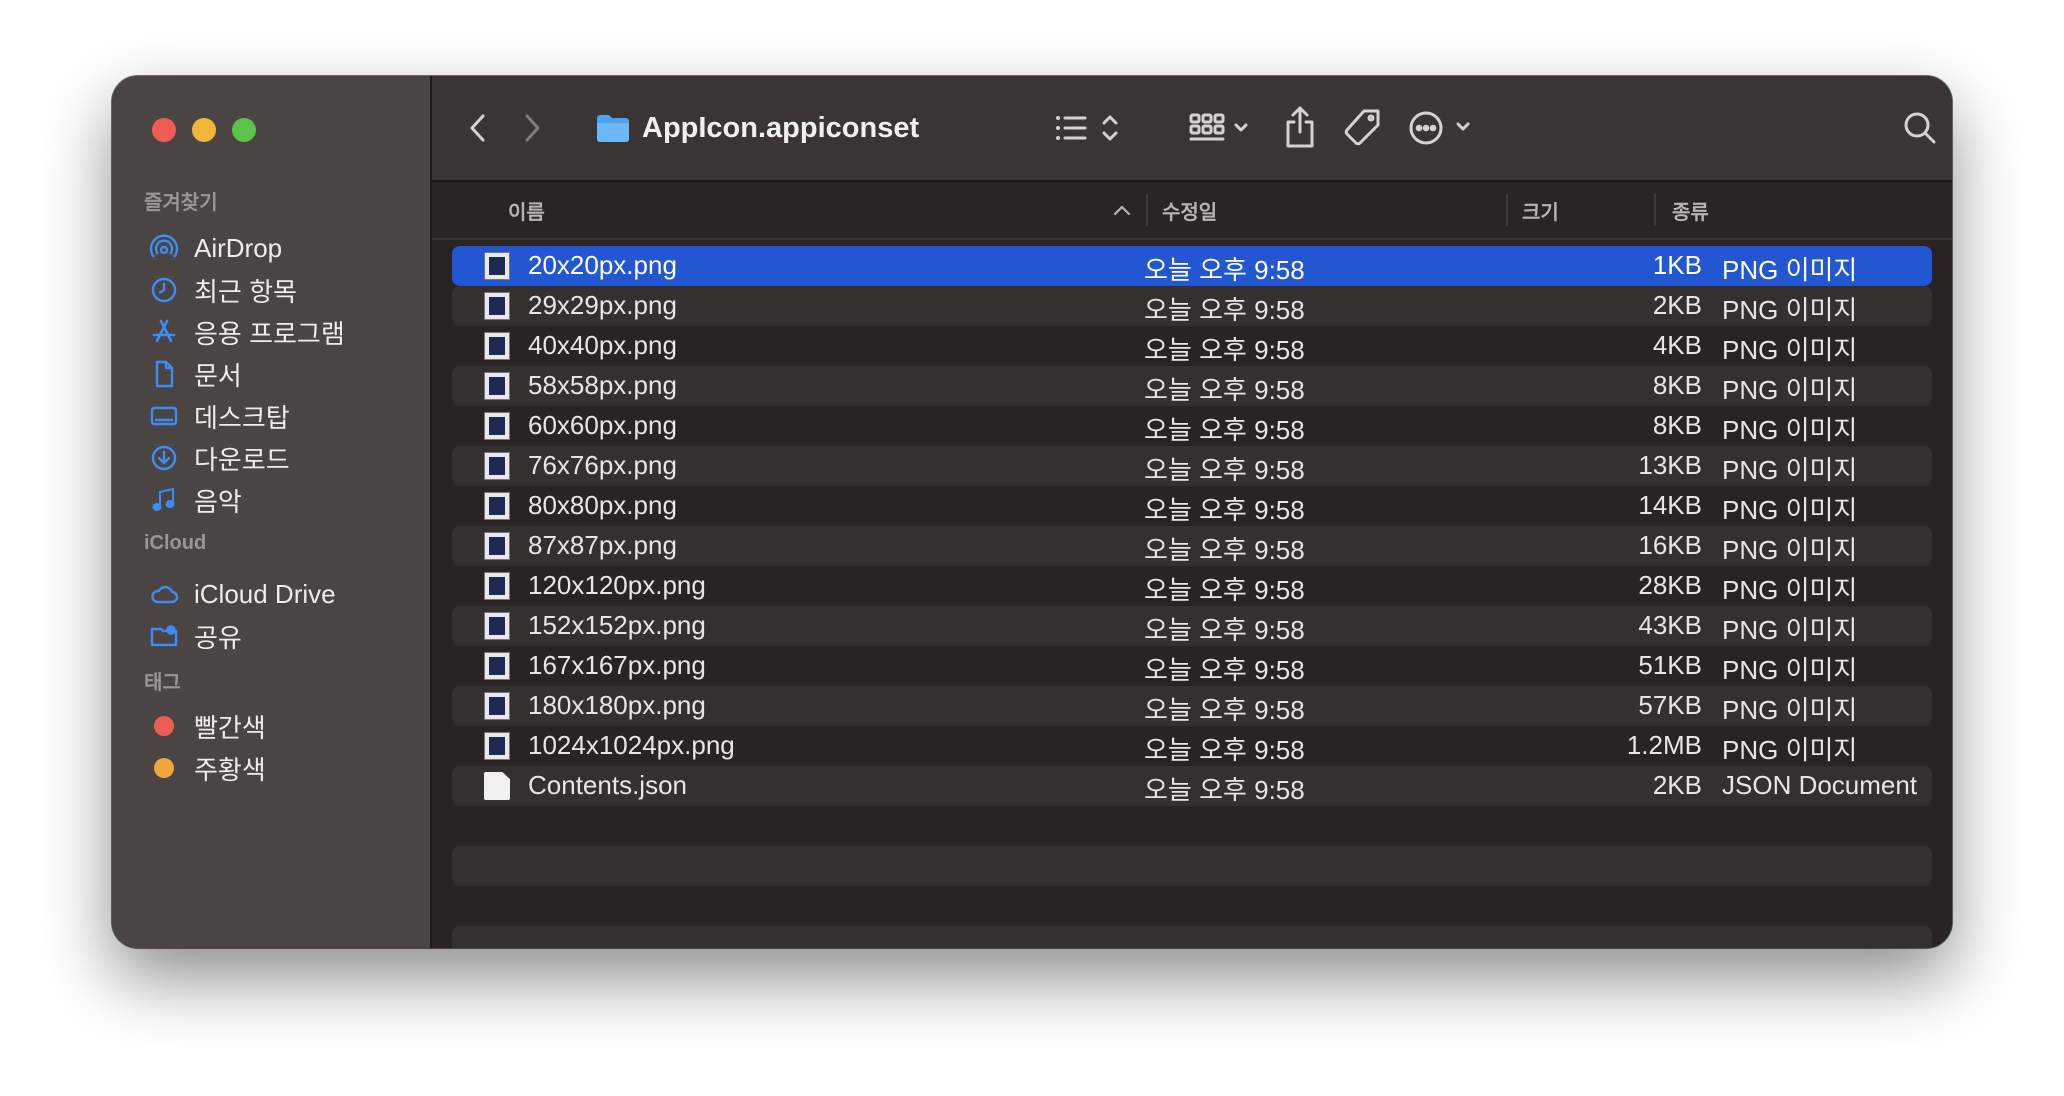 The height and width of the screenshot is (1096, 2064). I want to click on back-button, so click(478, 128).